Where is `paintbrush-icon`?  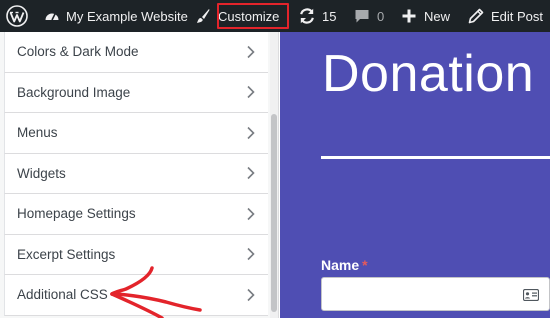 paintbrush-icon is located at coordinates (203, 16).